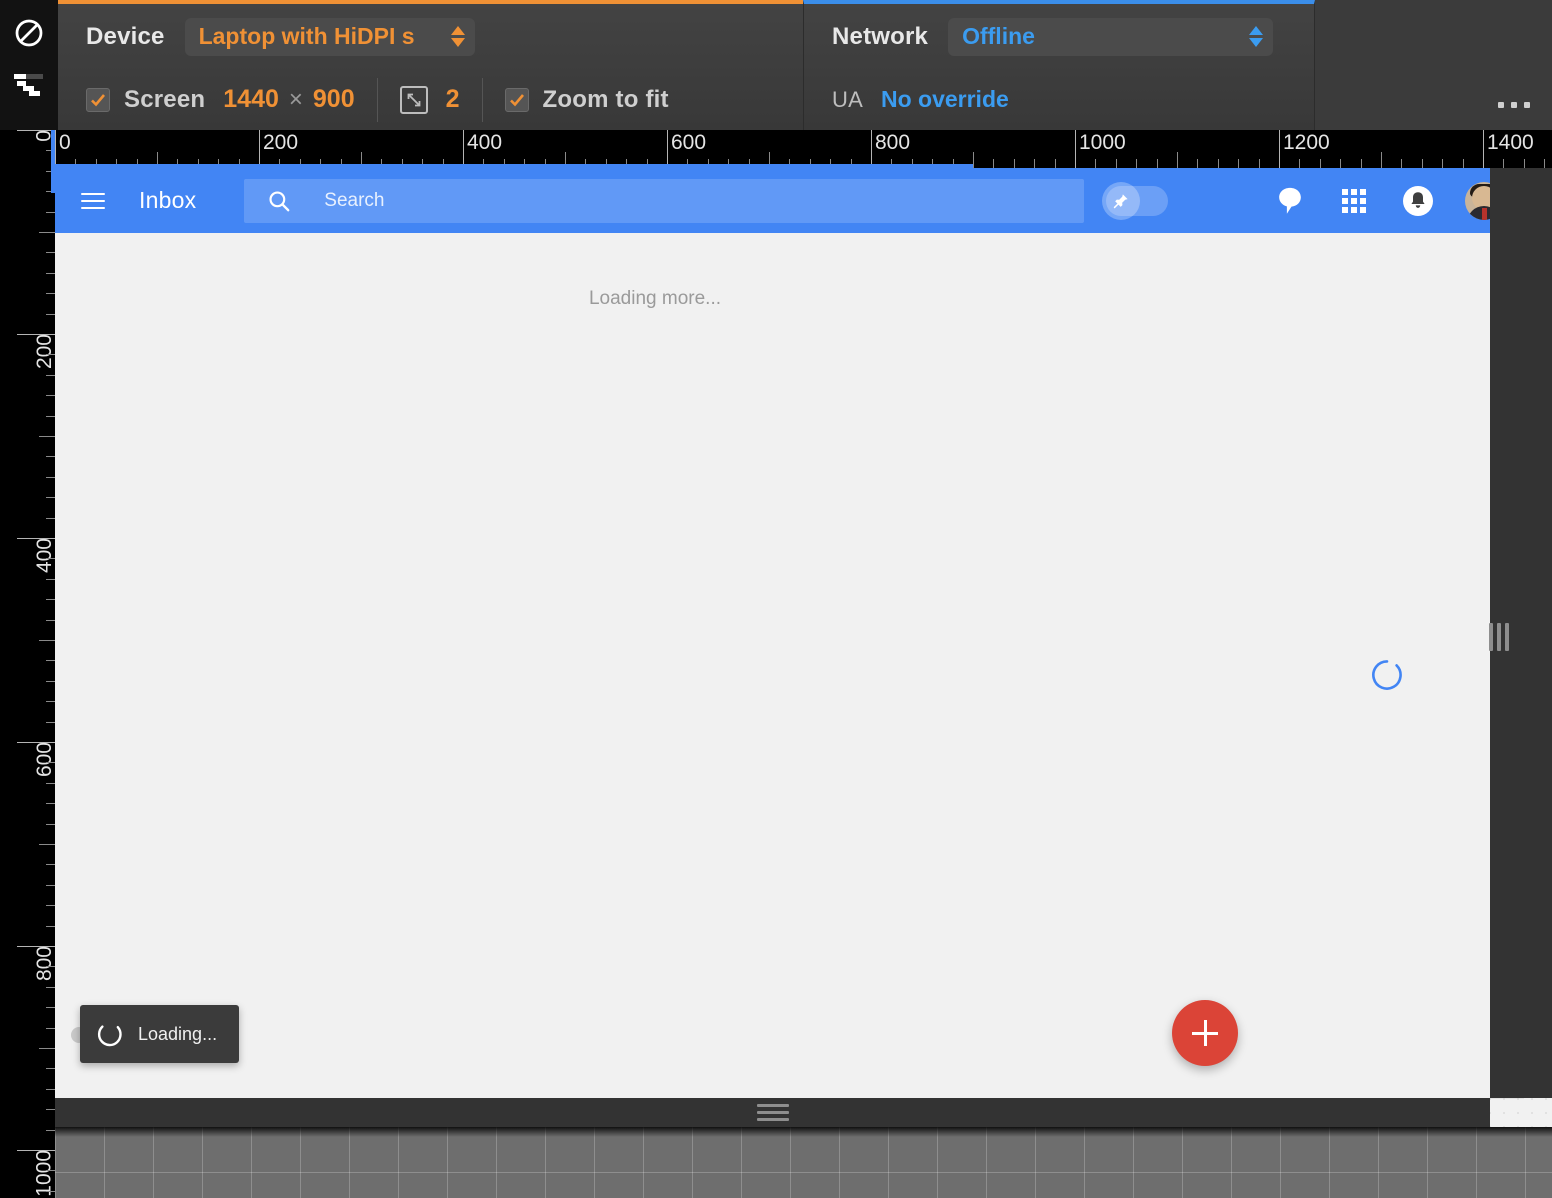  What do you see at coordinates (334, 99) in the screenshot?
I see `screen-height-input: 900` at bounding box center [334, 99].